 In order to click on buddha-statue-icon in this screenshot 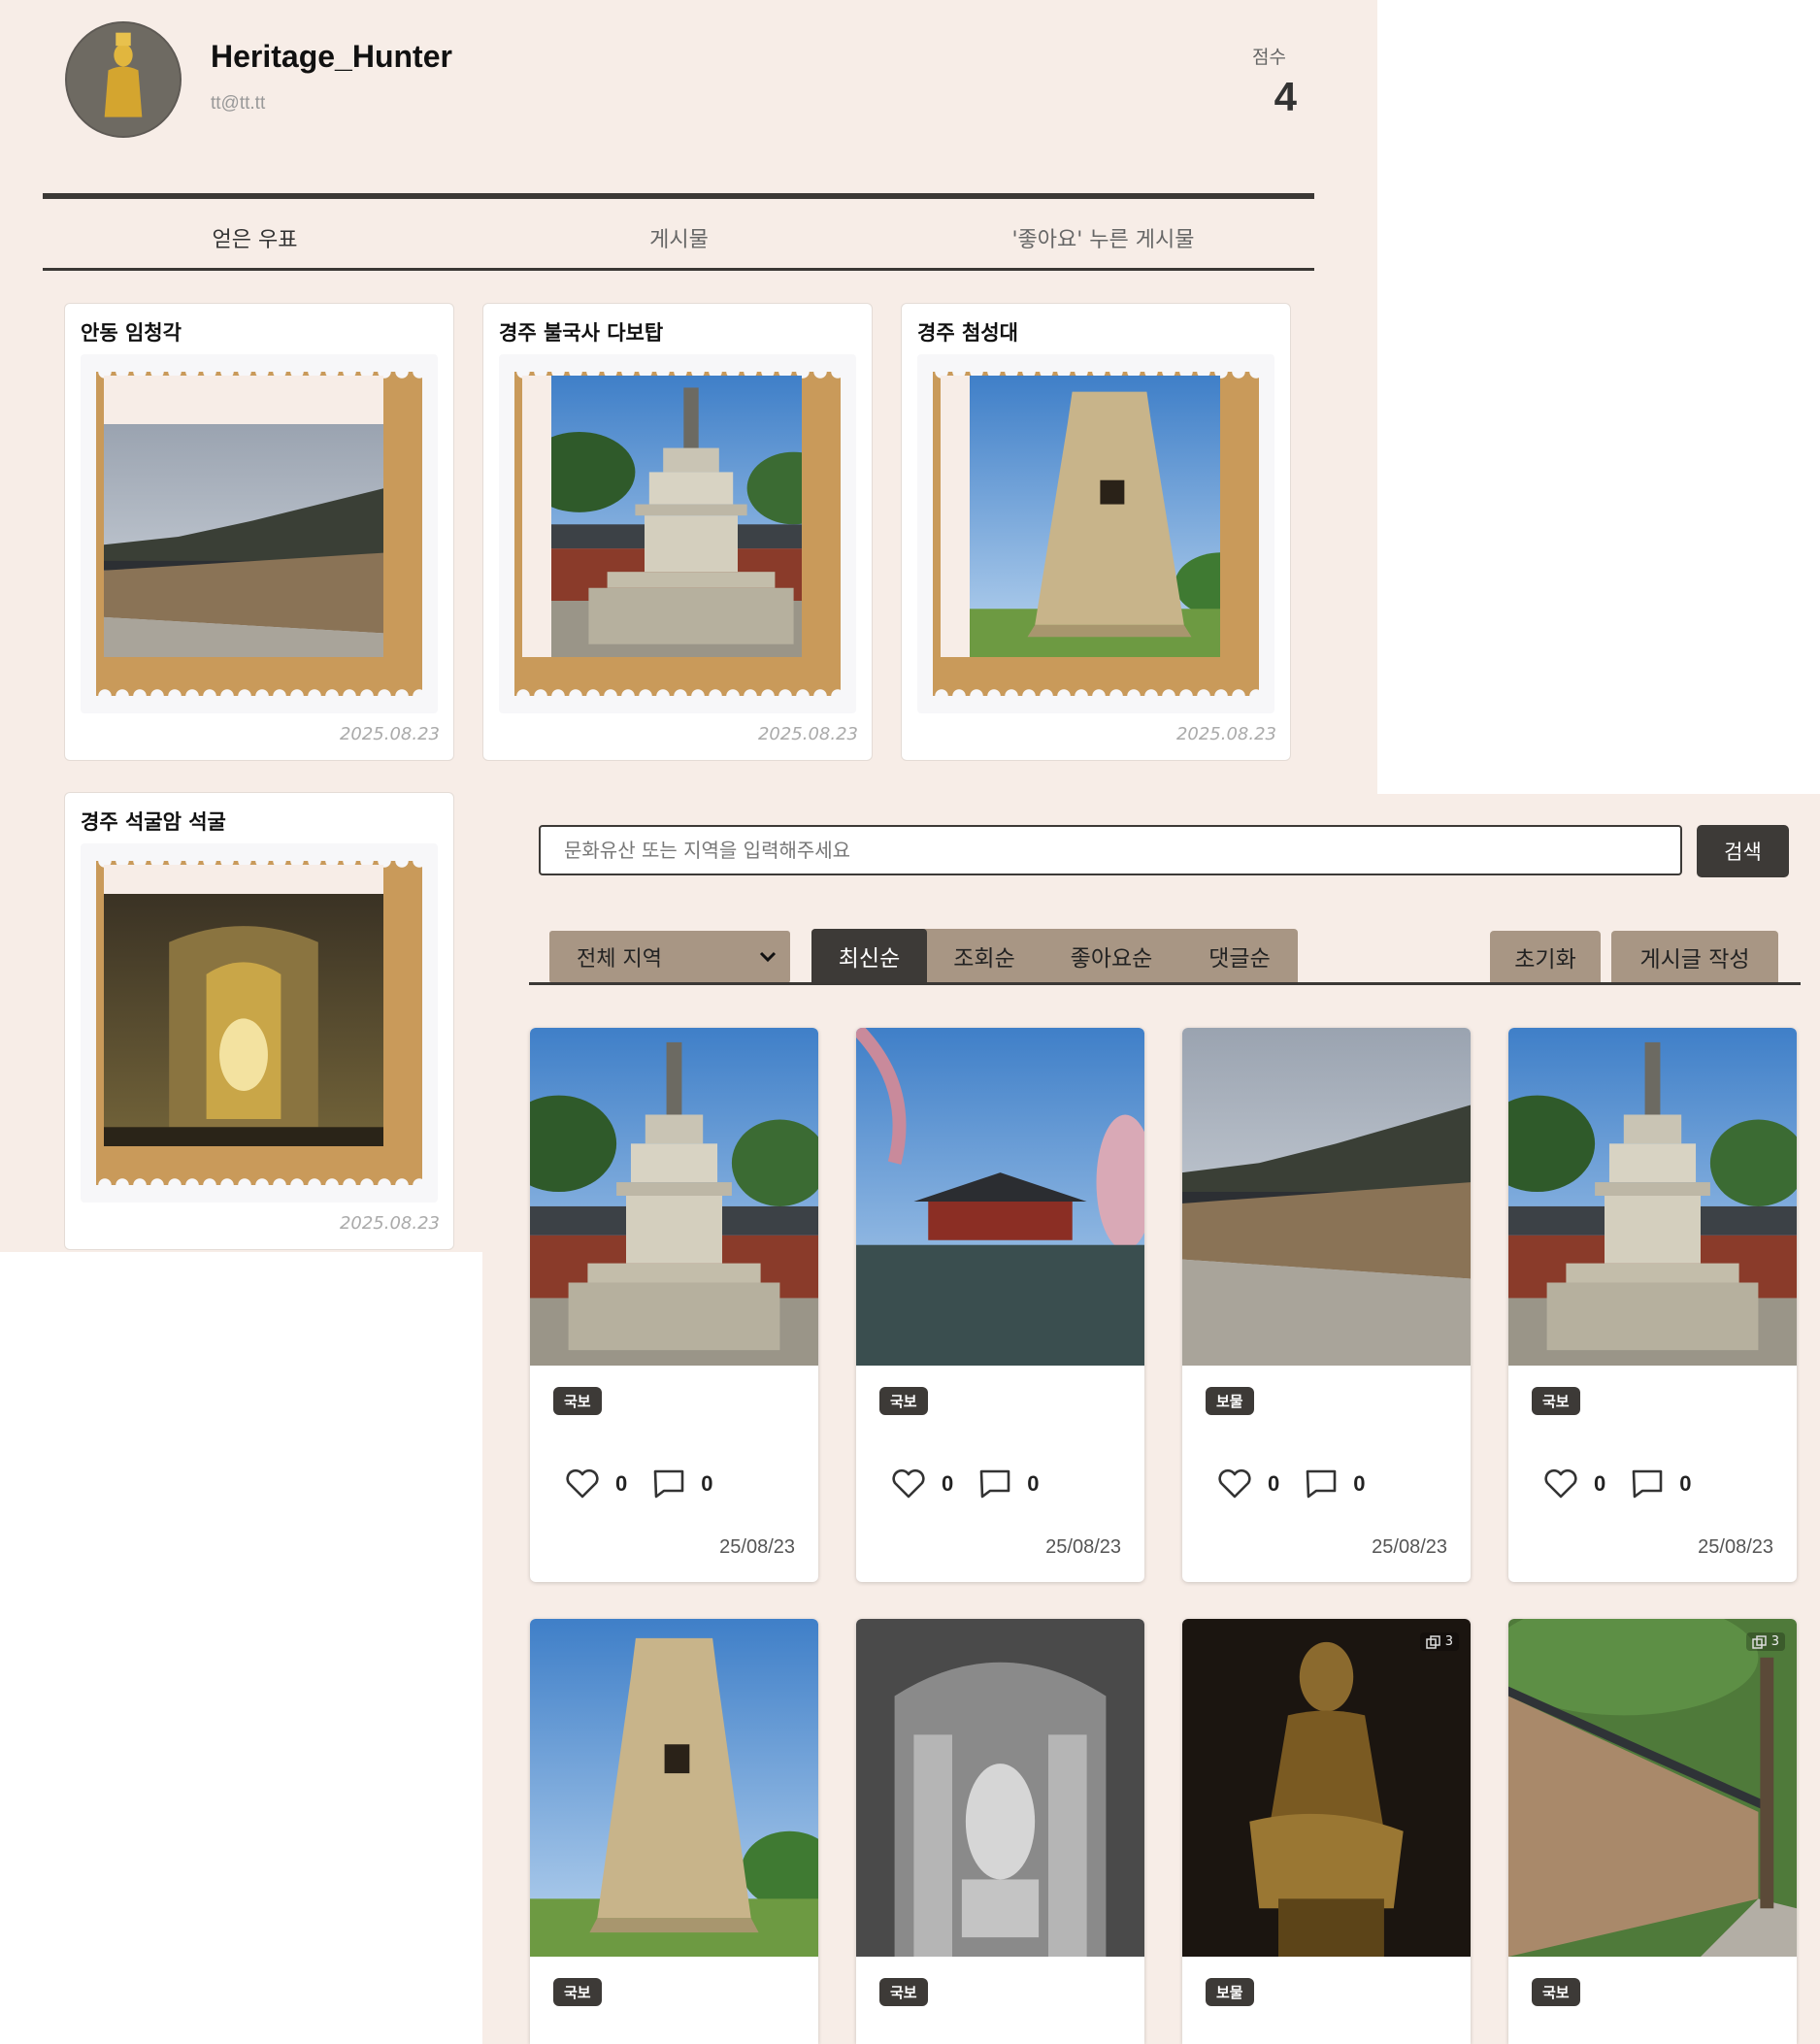, I will do `click(123, 79)`.